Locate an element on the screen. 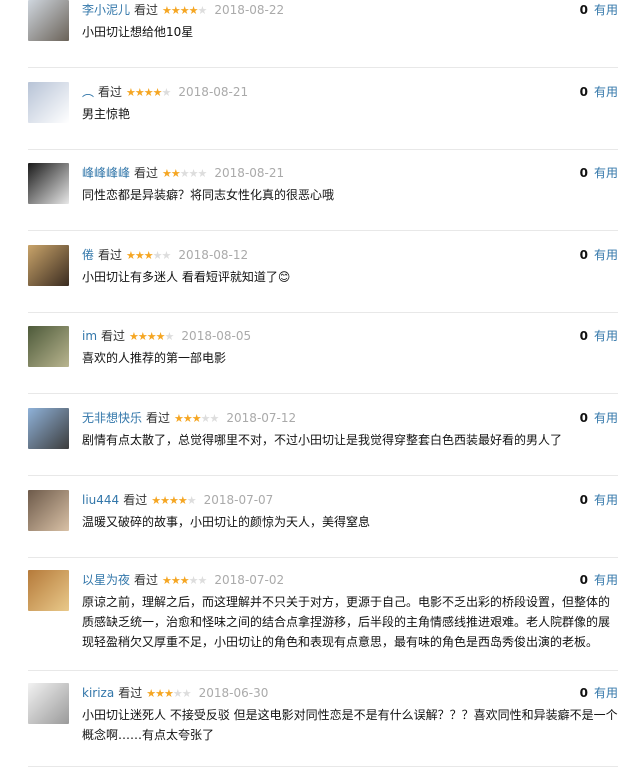 This screenshot has height=767, width=640. comment-text: 男主惊艳 is located at coordinates (106, 114).